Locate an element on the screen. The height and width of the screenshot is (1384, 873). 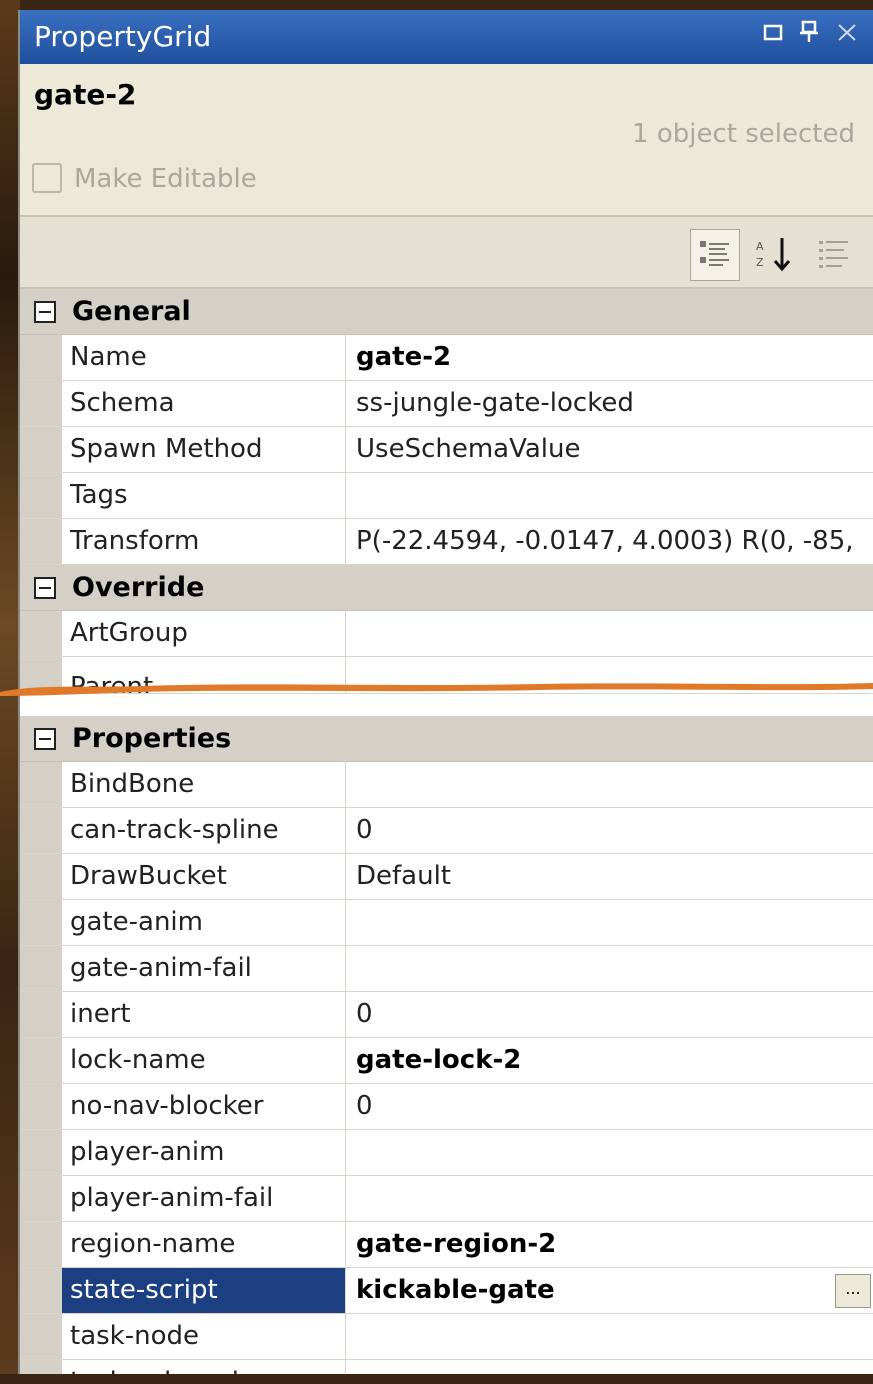
property-value: kickable-gate is located at coordinates (609, 1290).